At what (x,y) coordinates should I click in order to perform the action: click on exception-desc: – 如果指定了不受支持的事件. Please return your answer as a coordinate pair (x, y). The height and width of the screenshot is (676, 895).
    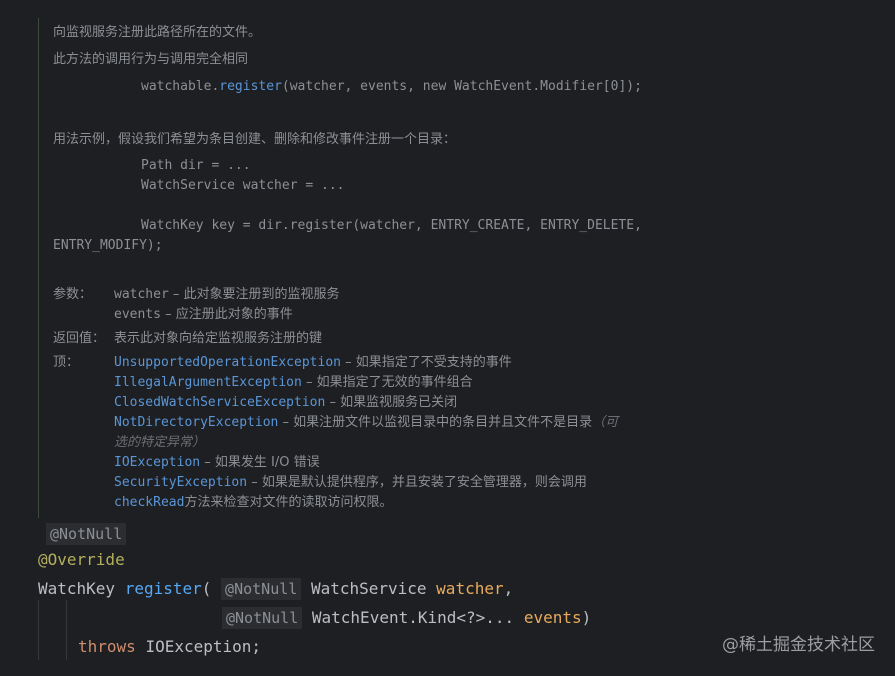
    Looking at the image, I should click on (426, 362).